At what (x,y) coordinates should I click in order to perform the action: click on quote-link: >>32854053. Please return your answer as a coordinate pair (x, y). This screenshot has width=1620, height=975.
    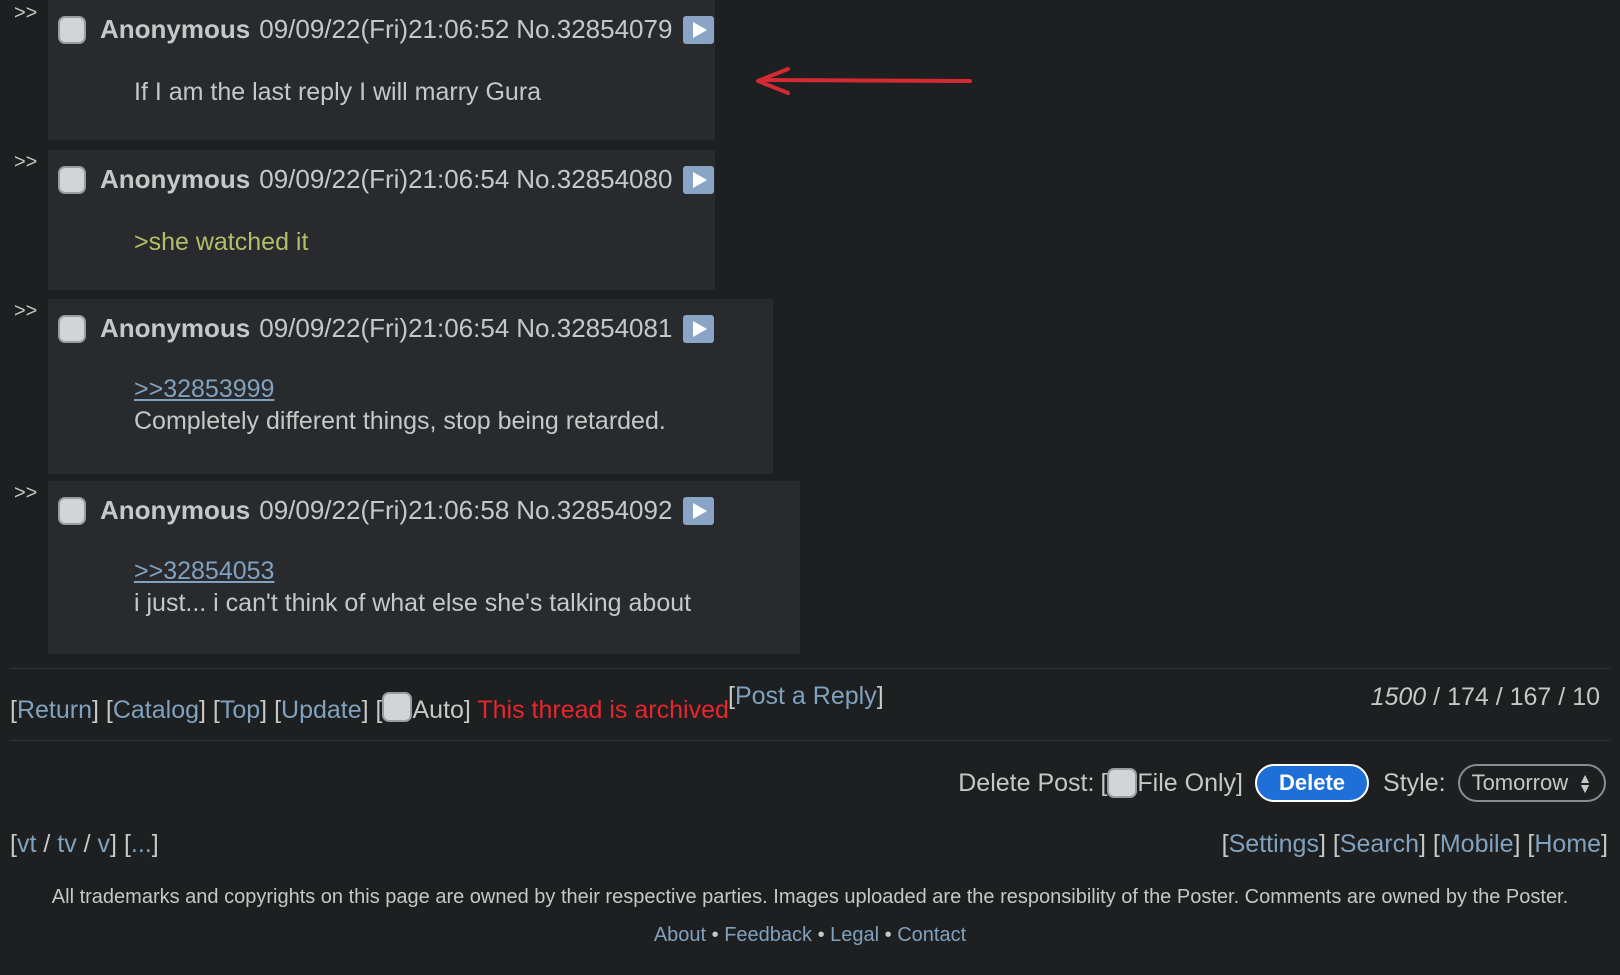
    Looking at the image, I should click on (412, 571).